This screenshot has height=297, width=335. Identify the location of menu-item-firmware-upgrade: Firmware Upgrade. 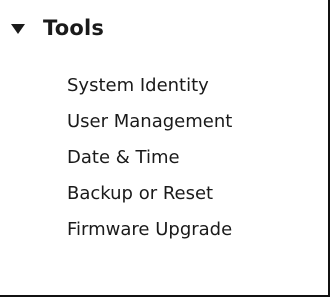
(149, 230).